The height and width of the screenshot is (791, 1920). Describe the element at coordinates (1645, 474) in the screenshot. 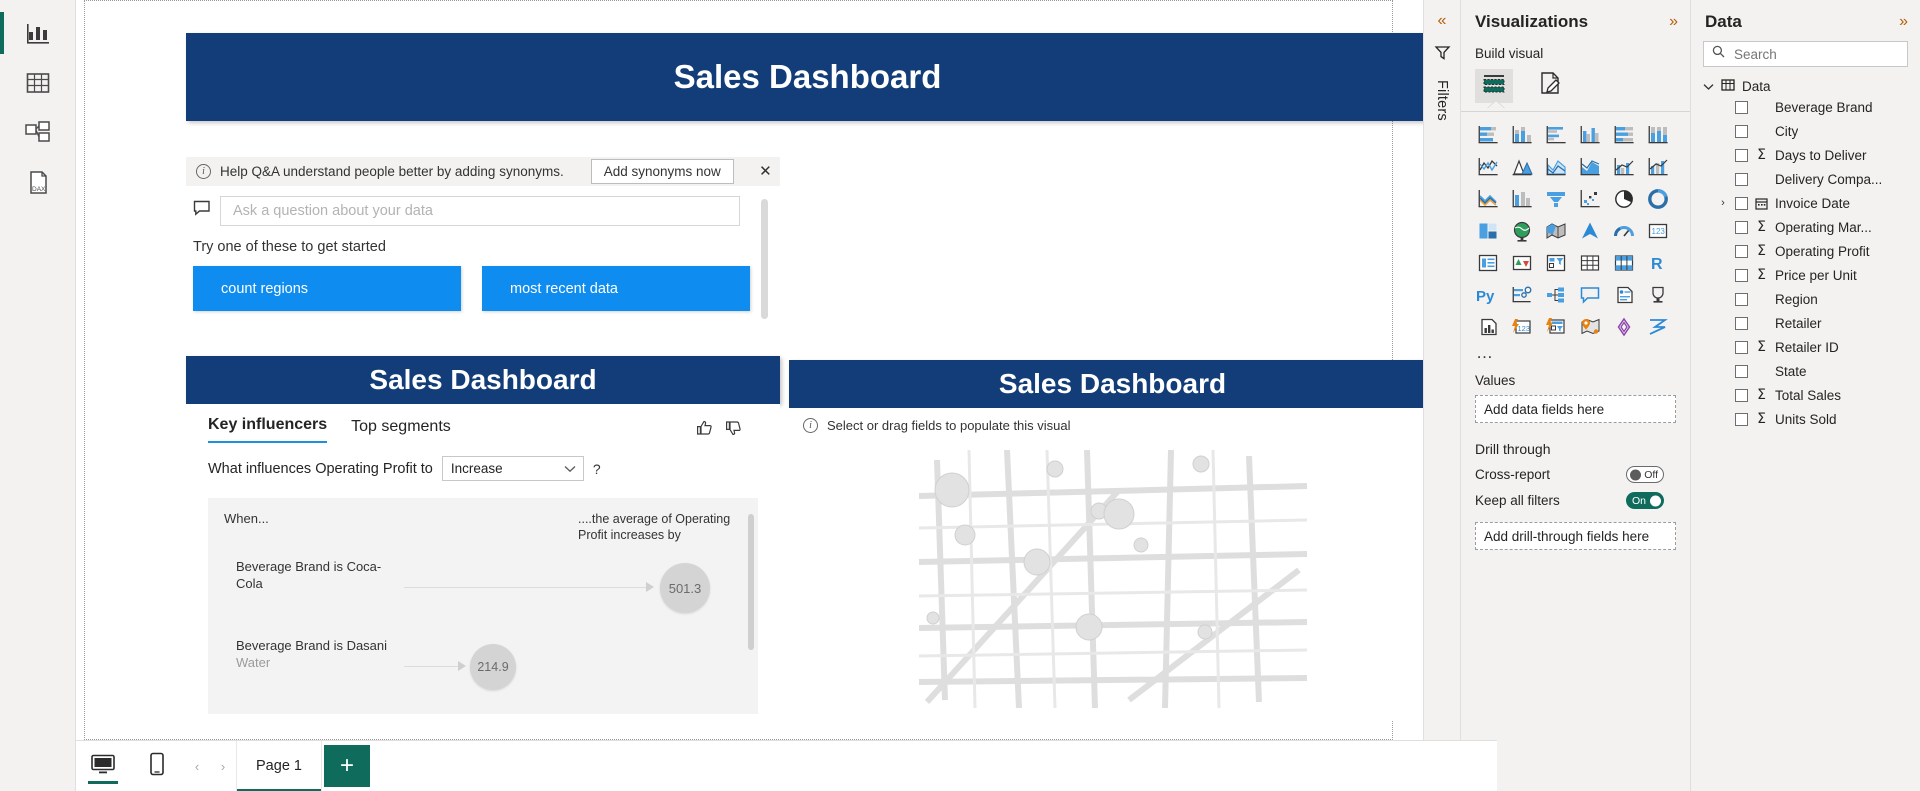

I see `cross-report-toggle: Off` at that location.